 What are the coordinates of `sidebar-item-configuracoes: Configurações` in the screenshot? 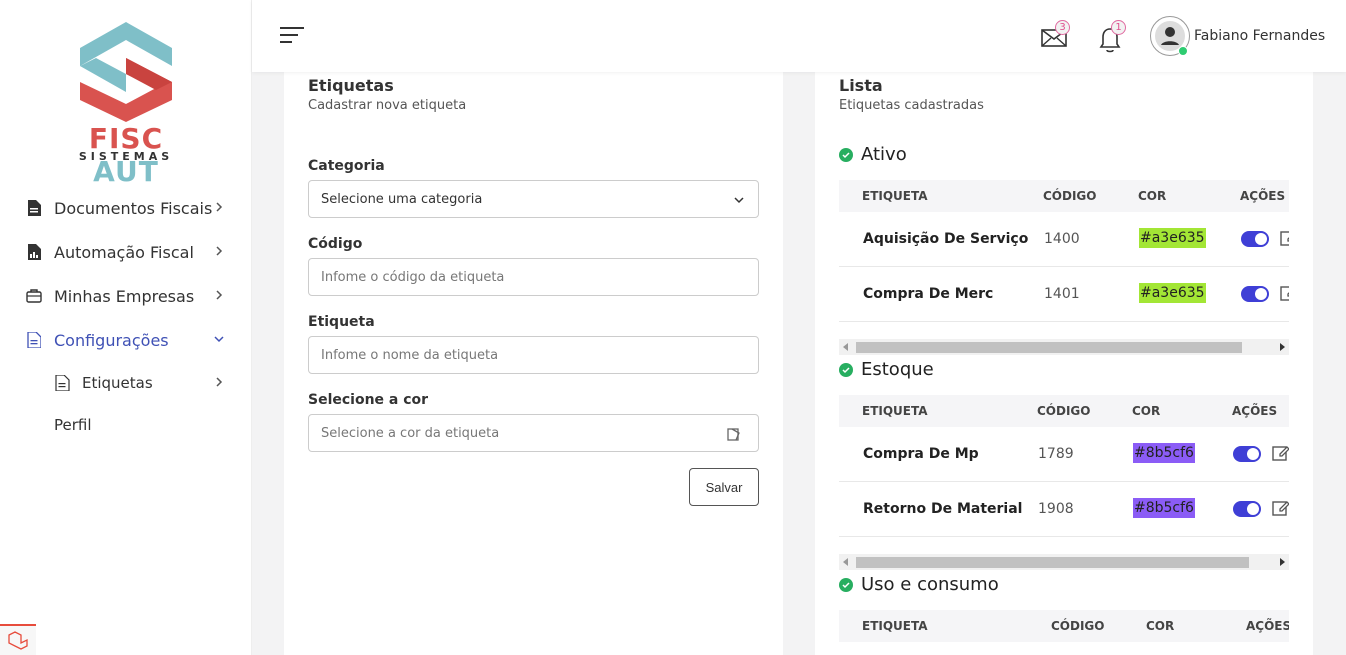 It's located at (126, 340).